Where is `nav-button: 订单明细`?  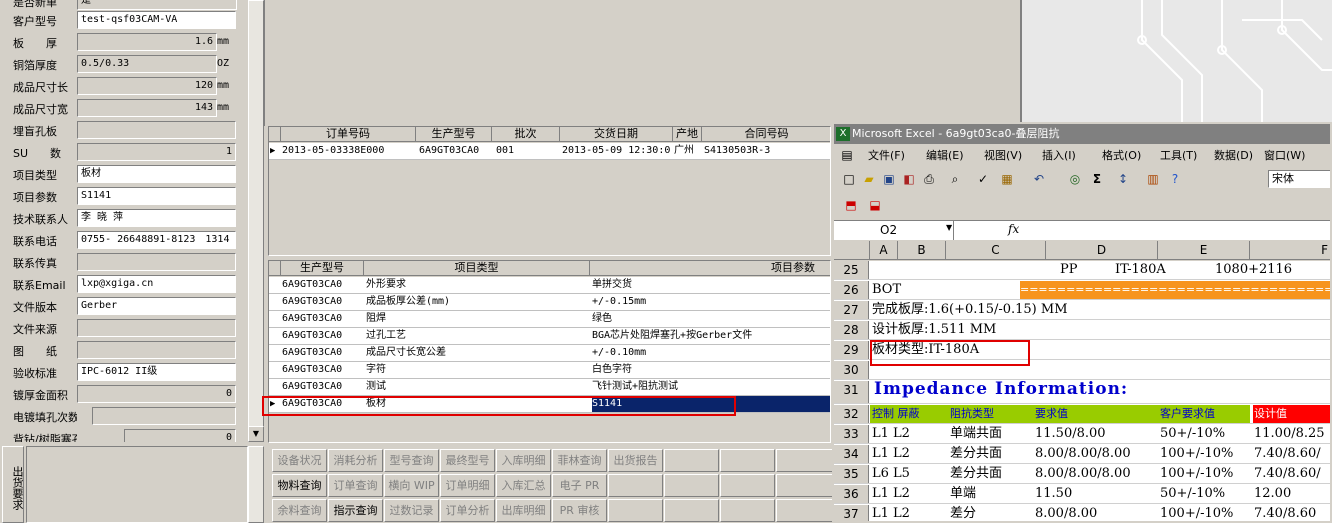
nav-button: 订单明细 is located at coordinates (467, 485).